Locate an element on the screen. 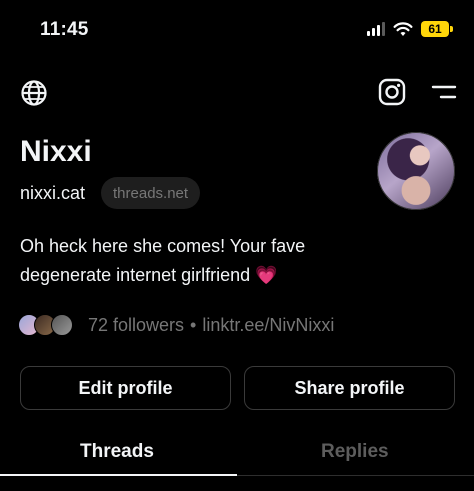 The height and width of the screenshot is (491, 474). status-time: 11:45 is located at coordinates (64, 29).